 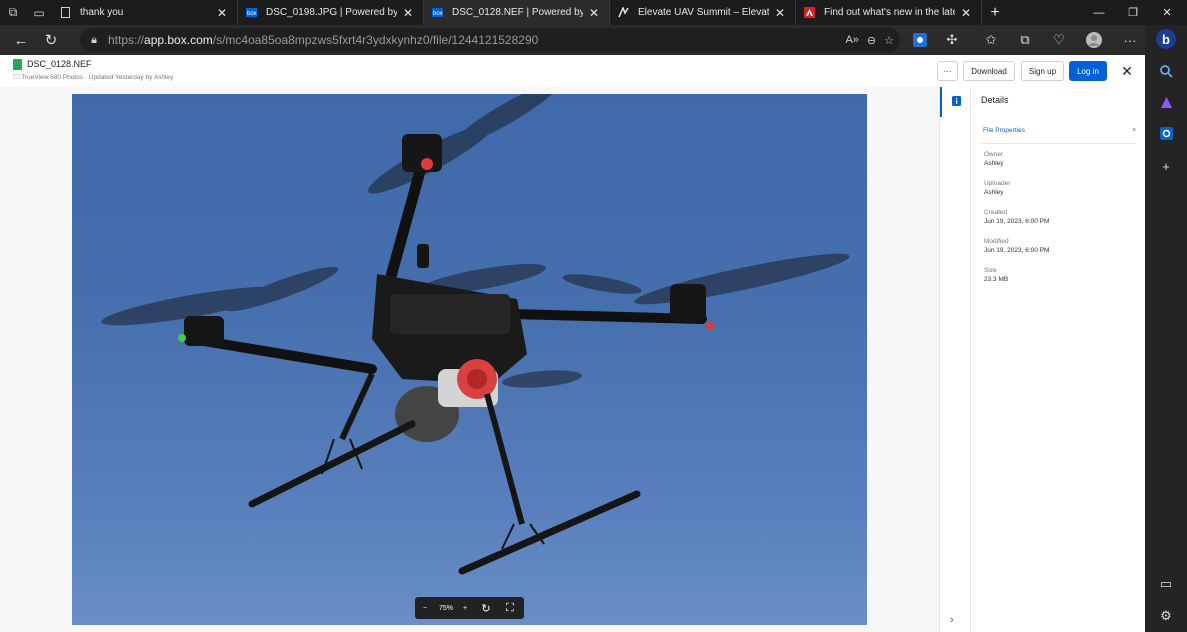 What do you see at coordinates (510, 608) in the screenshot?
I see `fullscreen-icon: ⛶` at bounding box center [510, 608].